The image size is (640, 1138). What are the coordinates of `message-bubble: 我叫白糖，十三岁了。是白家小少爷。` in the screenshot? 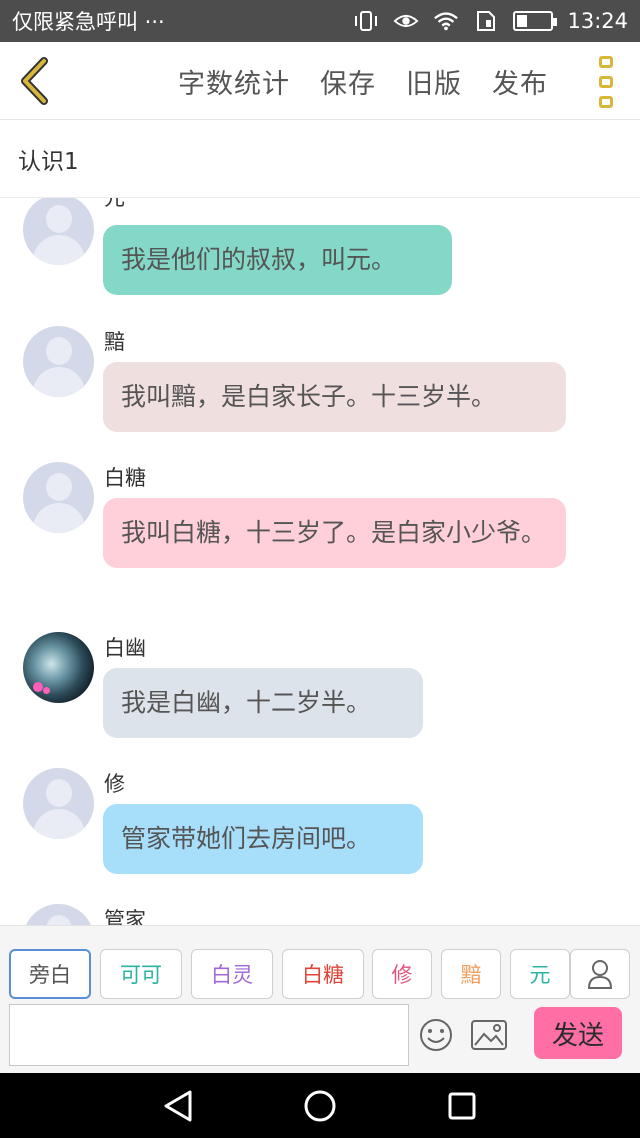 It's located at (334, 533).